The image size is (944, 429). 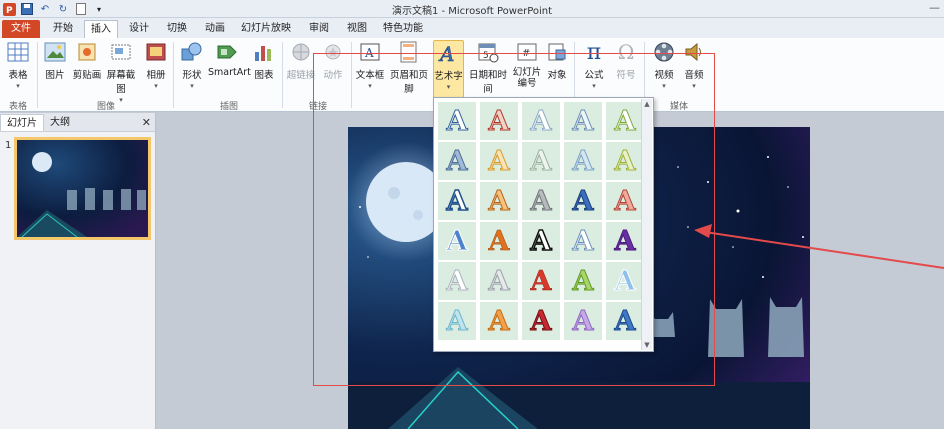 I want to click on calendar-icon: 5, so click(x=488, y=52).